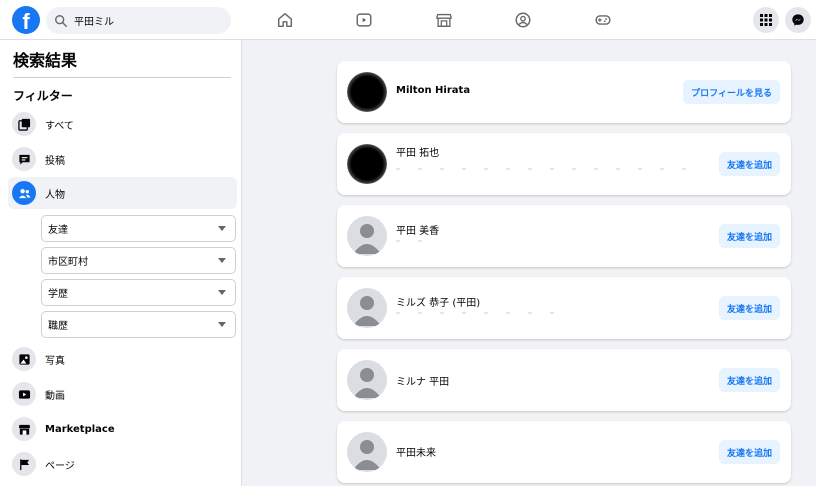  What do you see at coordinates (564, 164) in the screenshot?
I see `result-card: 平田 拓也 友達を追加` at bounding box center [564, 164].